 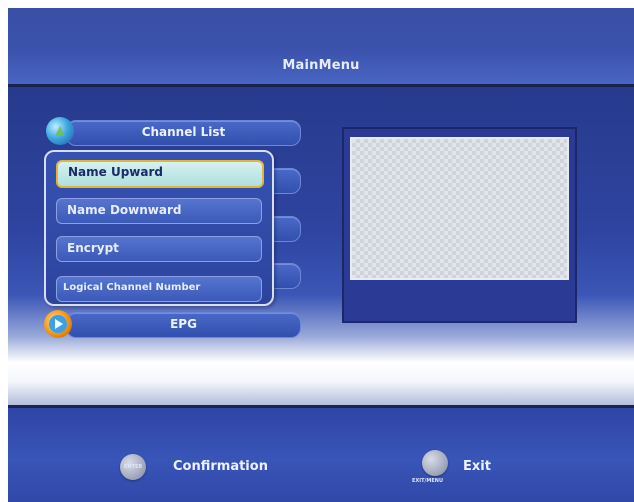 What do you see at coordinates (477, 466) in the screenshot?
I see `exit-label: Exit` at bounding box center [477, 466].